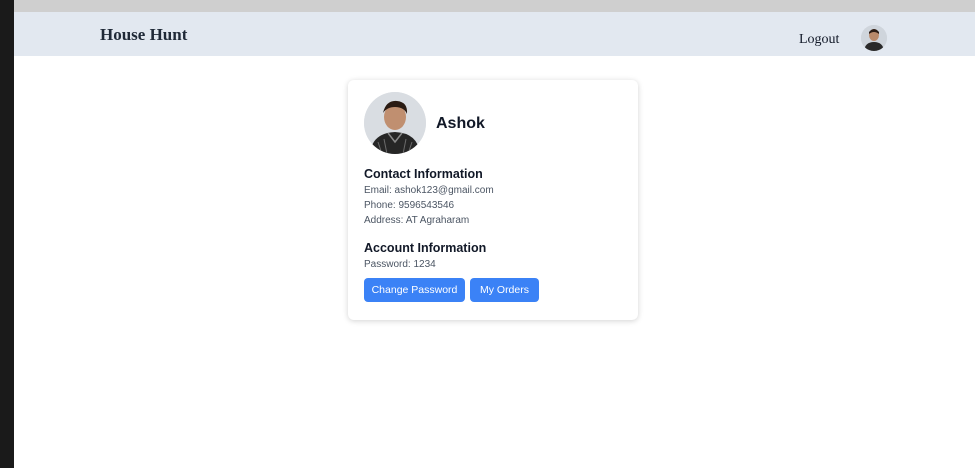 This screenshot has height=468, width=975. What do you see at coordinates (414, 290) in the screenshot?
I see `change-password-button: Change Password` at bounding box center [414, 290].